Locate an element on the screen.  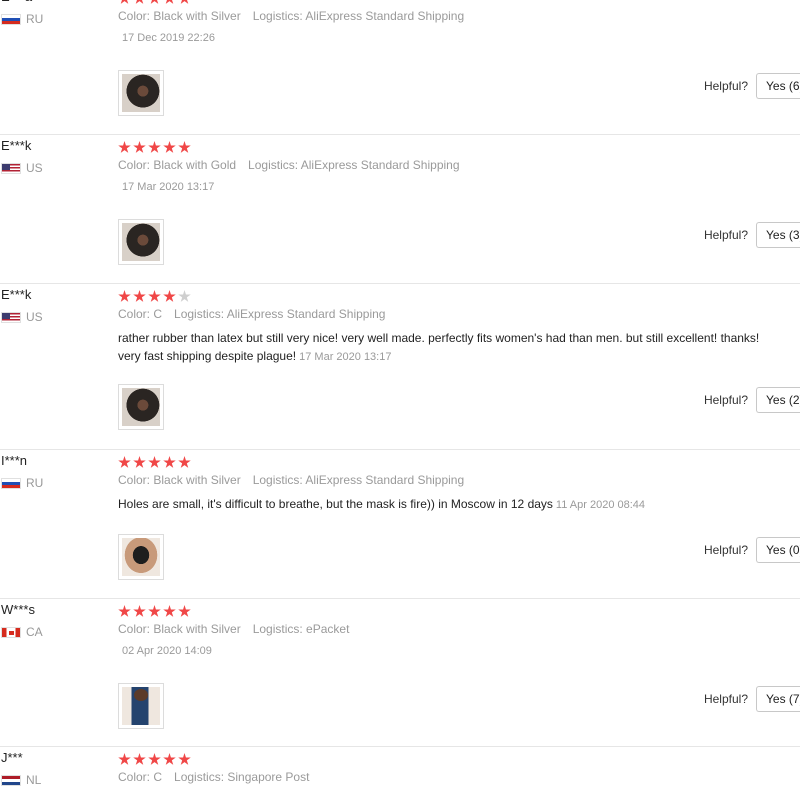
helpful-vote: Helpful? Yes (6) is located at coordinates (752, 86).